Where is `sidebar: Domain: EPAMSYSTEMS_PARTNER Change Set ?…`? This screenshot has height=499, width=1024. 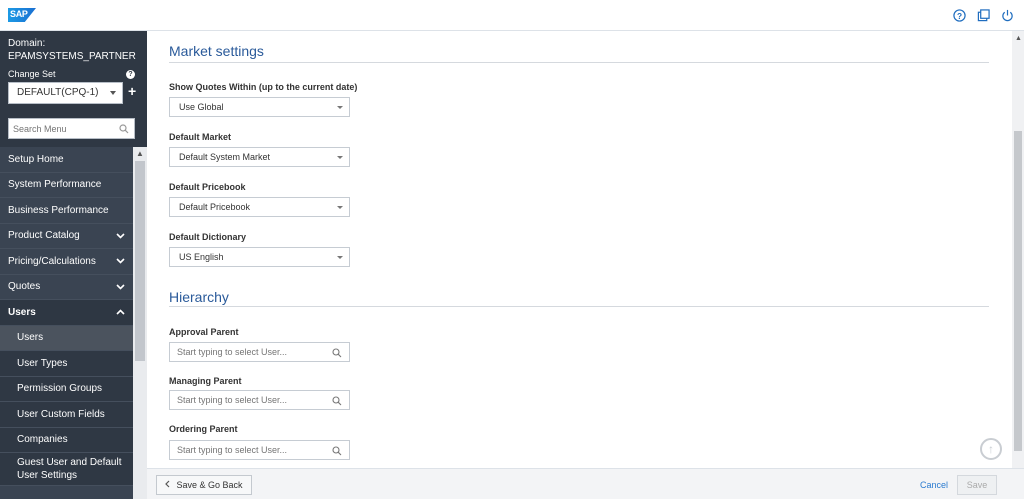 sidebar: Domain: EPAMSYSTEMS_PARTNER Change Set ?… is located at coordinates (73, 265).